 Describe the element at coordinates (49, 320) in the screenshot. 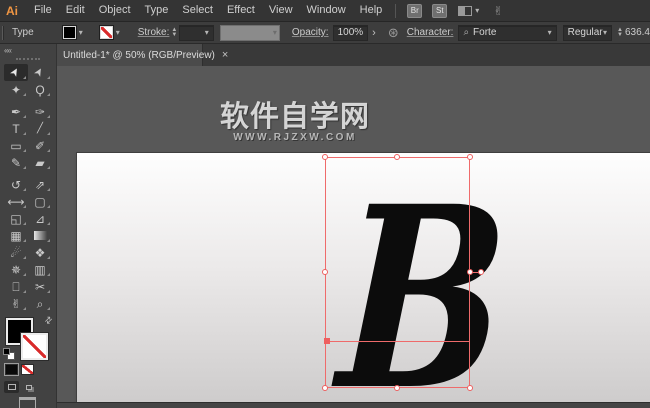

I see `swap-fill-stroke-icon: ⇄` at that location.